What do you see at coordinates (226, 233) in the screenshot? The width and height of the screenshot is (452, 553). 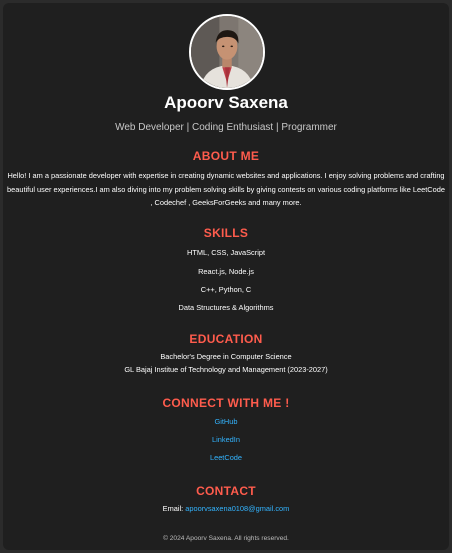 I see `skills-heading: SKILLS` at bounding box center [226, 233].